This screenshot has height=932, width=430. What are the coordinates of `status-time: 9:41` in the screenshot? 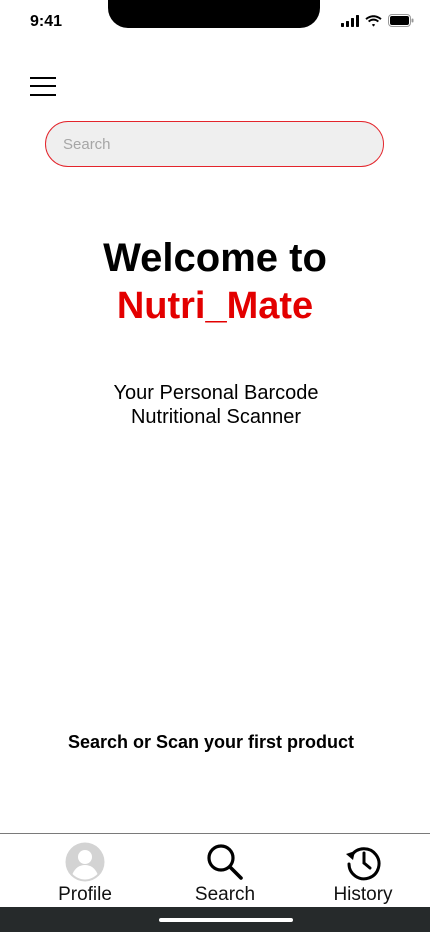 It's located at (46, 21).